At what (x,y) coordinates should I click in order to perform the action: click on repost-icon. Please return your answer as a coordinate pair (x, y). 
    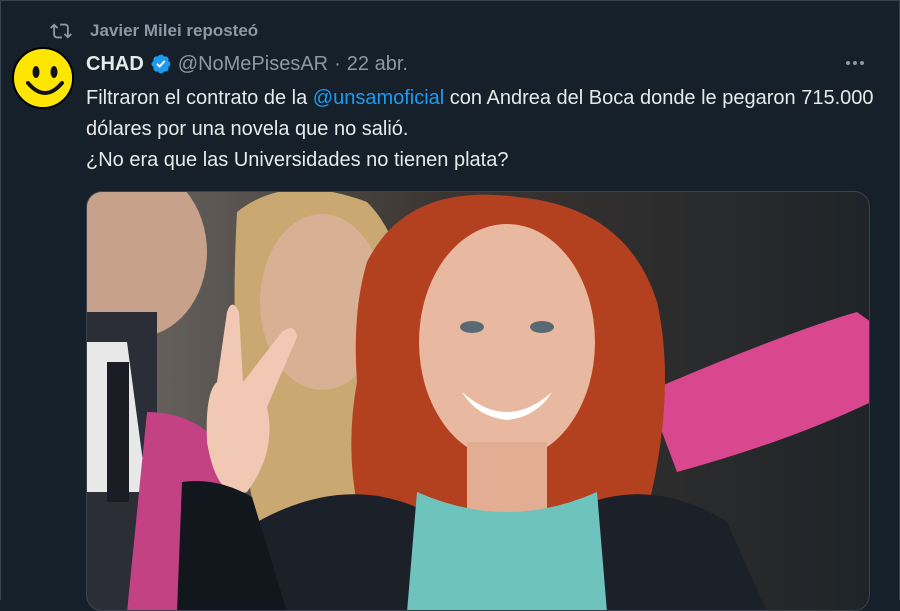
    Looking at the image, I should click on (61, 31).